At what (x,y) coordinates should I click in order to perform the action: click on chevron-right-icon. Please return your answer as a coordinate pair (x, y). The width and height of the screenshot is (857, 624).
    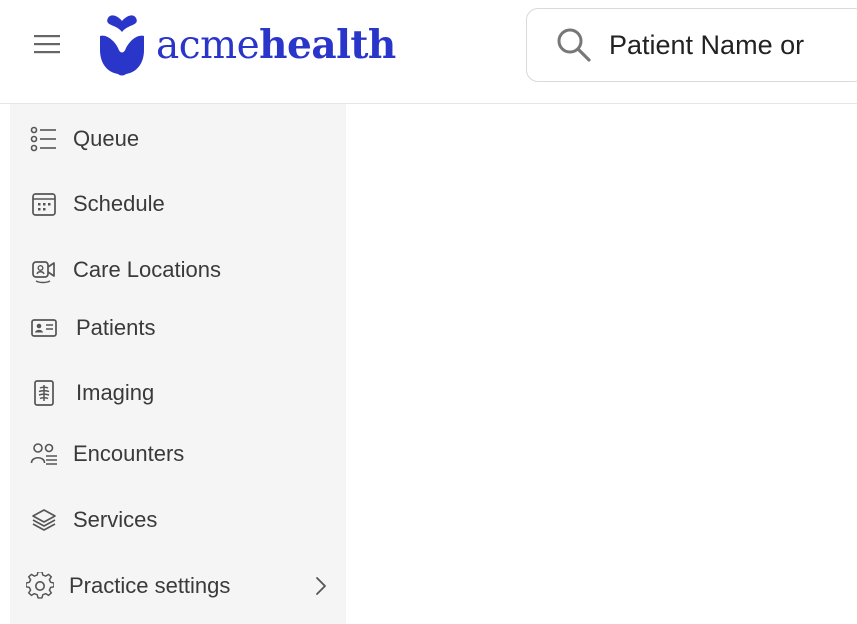
    Looking at the image, I should click on (321, 586).